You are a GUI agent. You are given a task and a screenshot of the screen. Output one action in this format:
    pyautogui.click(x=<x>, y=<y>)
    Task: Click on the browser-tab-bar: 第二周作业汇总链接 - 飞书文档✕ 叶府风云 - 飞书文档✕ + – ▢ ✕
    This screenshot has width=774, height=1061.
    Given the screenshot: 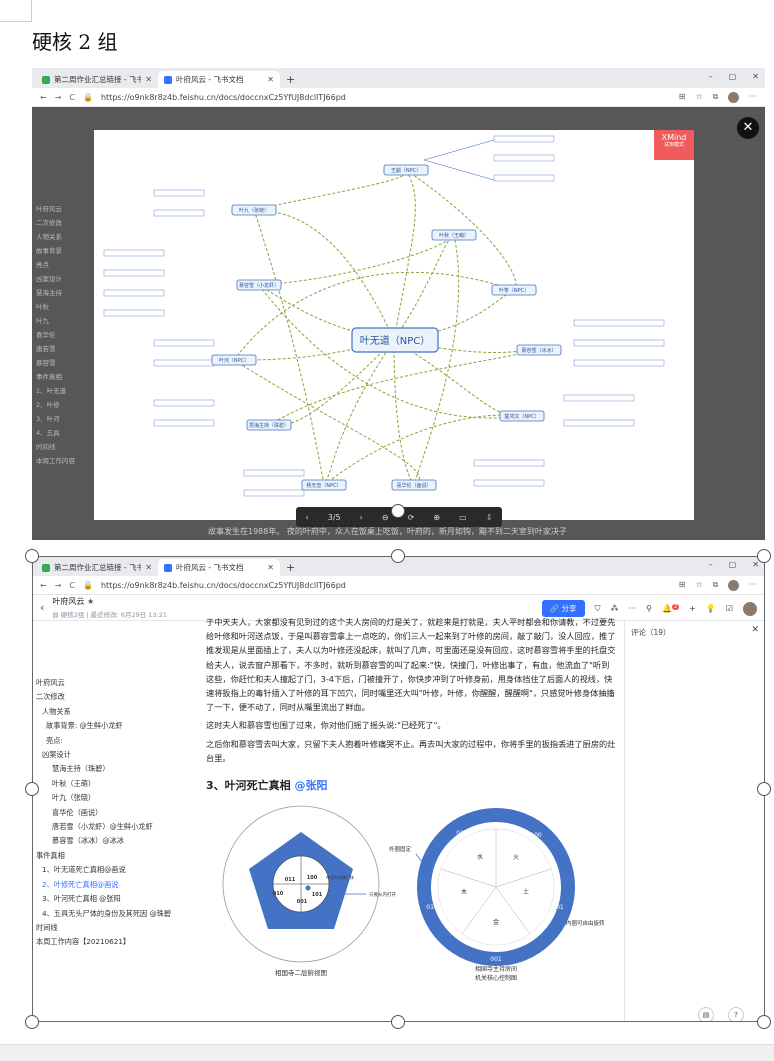 What is the action you would take?
    pyautogui.click(x=398, y=78)
    